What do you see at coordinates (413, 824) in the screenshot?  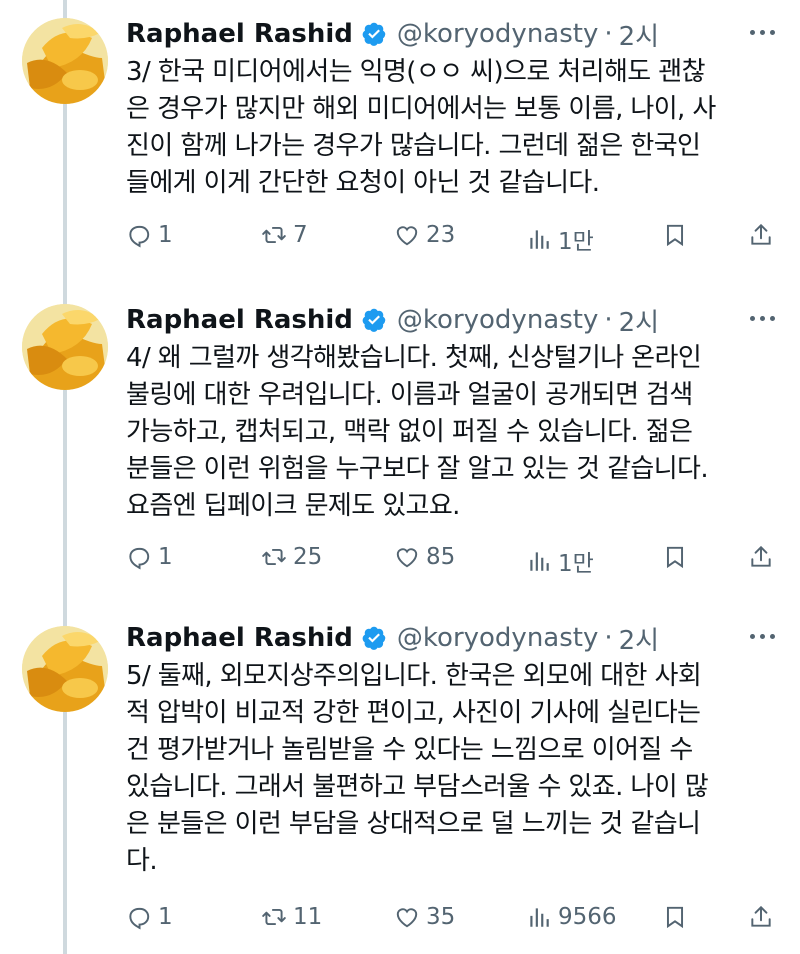 I see `tweet-text-line: 은 분들은 이런 부담을 상대적으로 덜 느끼는 것 같습니` at bounding box center [413, 824].